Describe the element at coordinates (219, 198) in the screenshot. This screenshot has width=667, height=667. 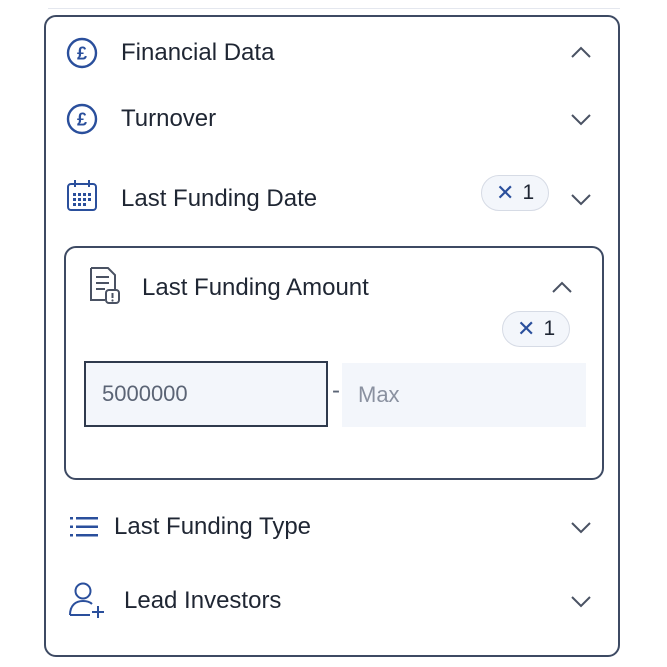
I see `section-label: Last Funding Date` at that location.